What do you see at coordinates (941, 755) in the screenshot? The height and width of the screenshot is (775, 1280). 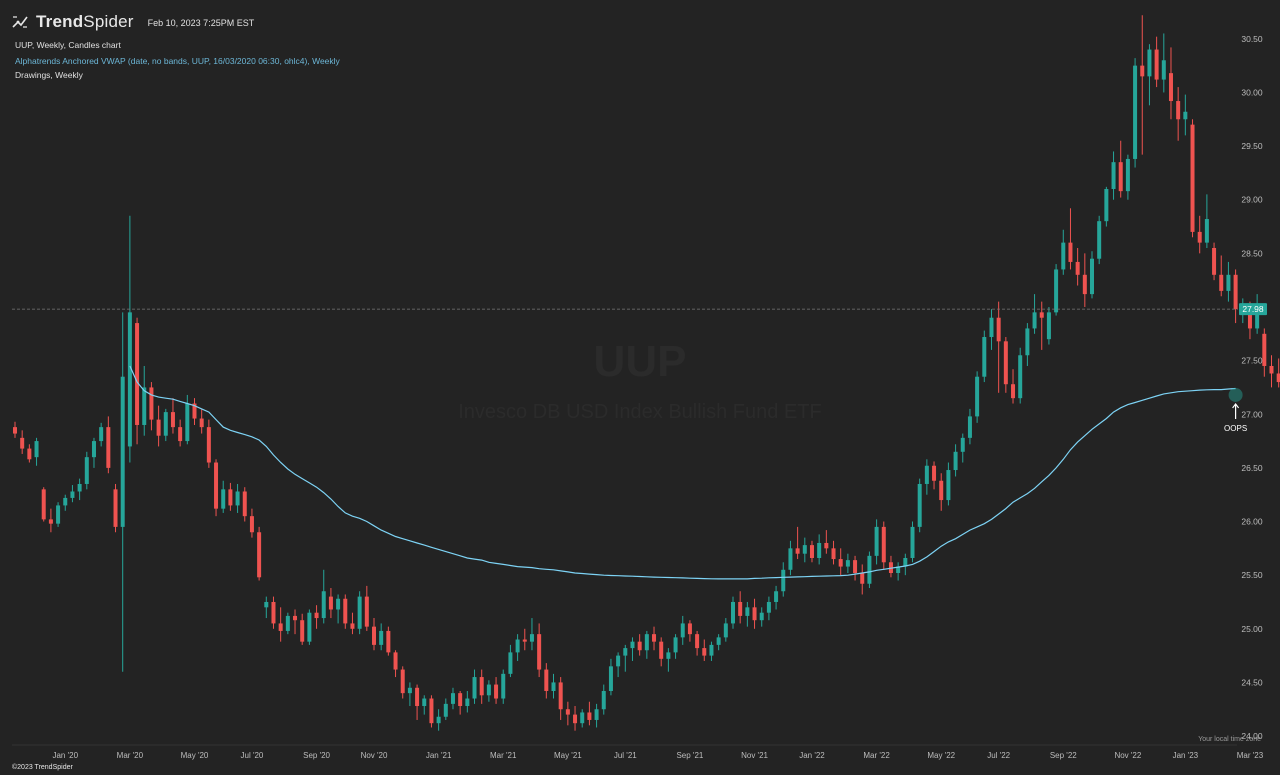 I see `time-tick-label: May '22` at bounding box center [941, 755].